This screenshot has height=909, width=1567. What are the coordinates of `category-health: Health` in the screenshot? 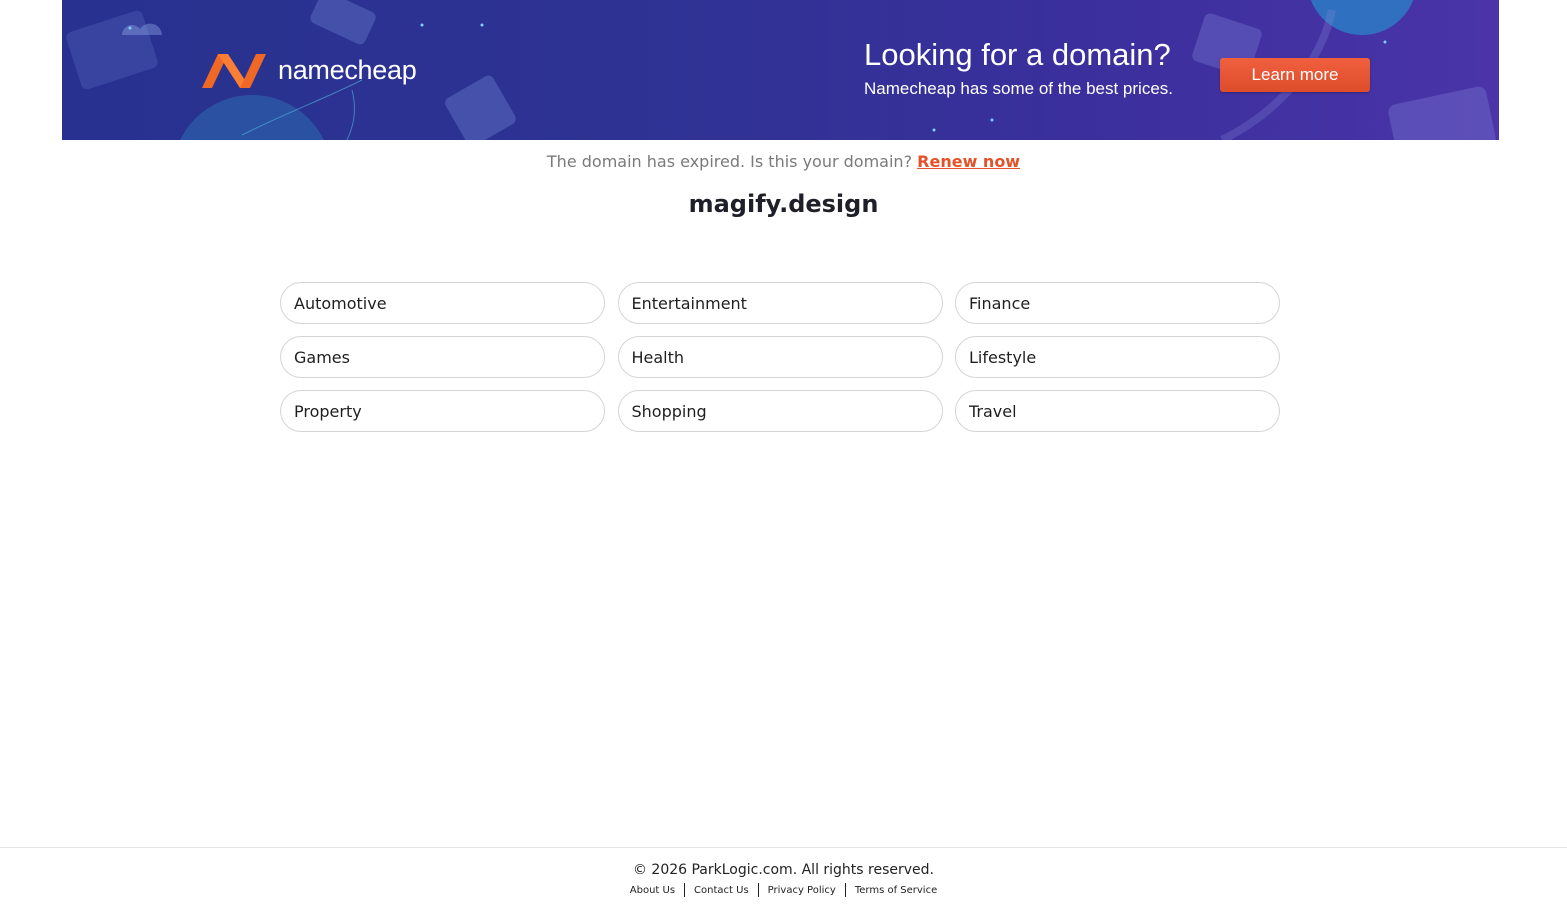 It's located at (780, 357).